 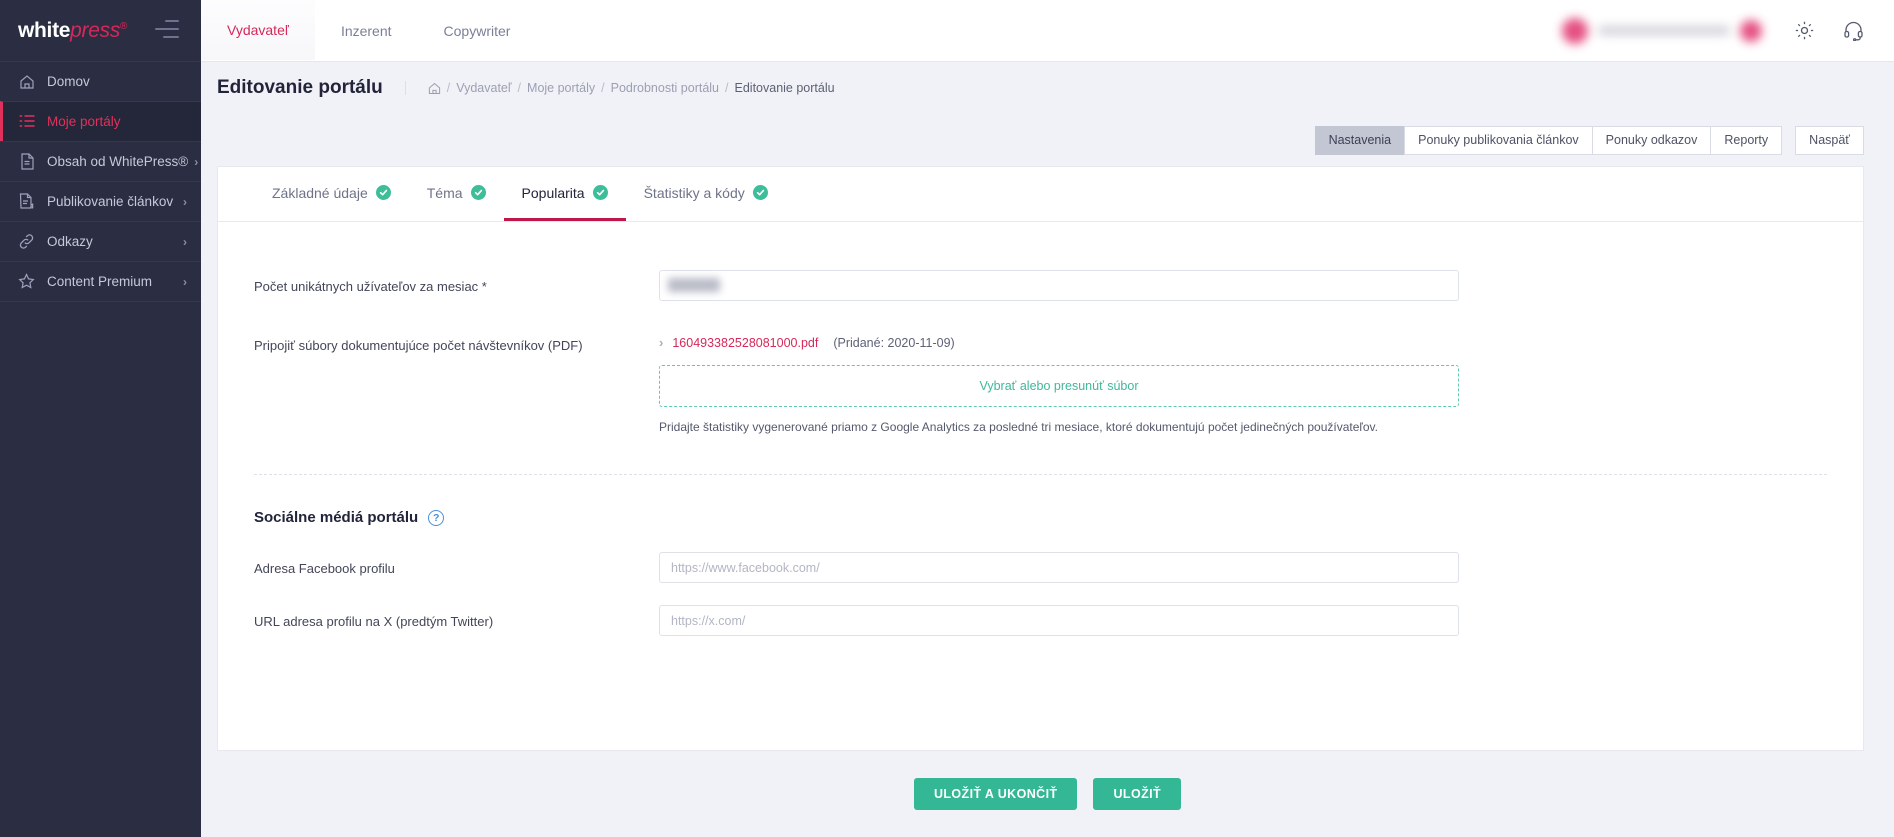 I want to click on portal-tab-label: Reporty, so click(x=1746, y=140).